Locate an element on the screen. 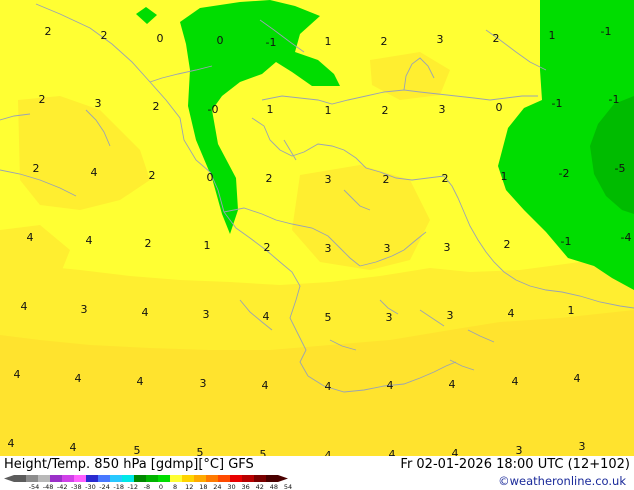 This screenshot has width=634, height=490. site-credit-link: ©weatheronline.co.uk is located at coordinates (562, 481).